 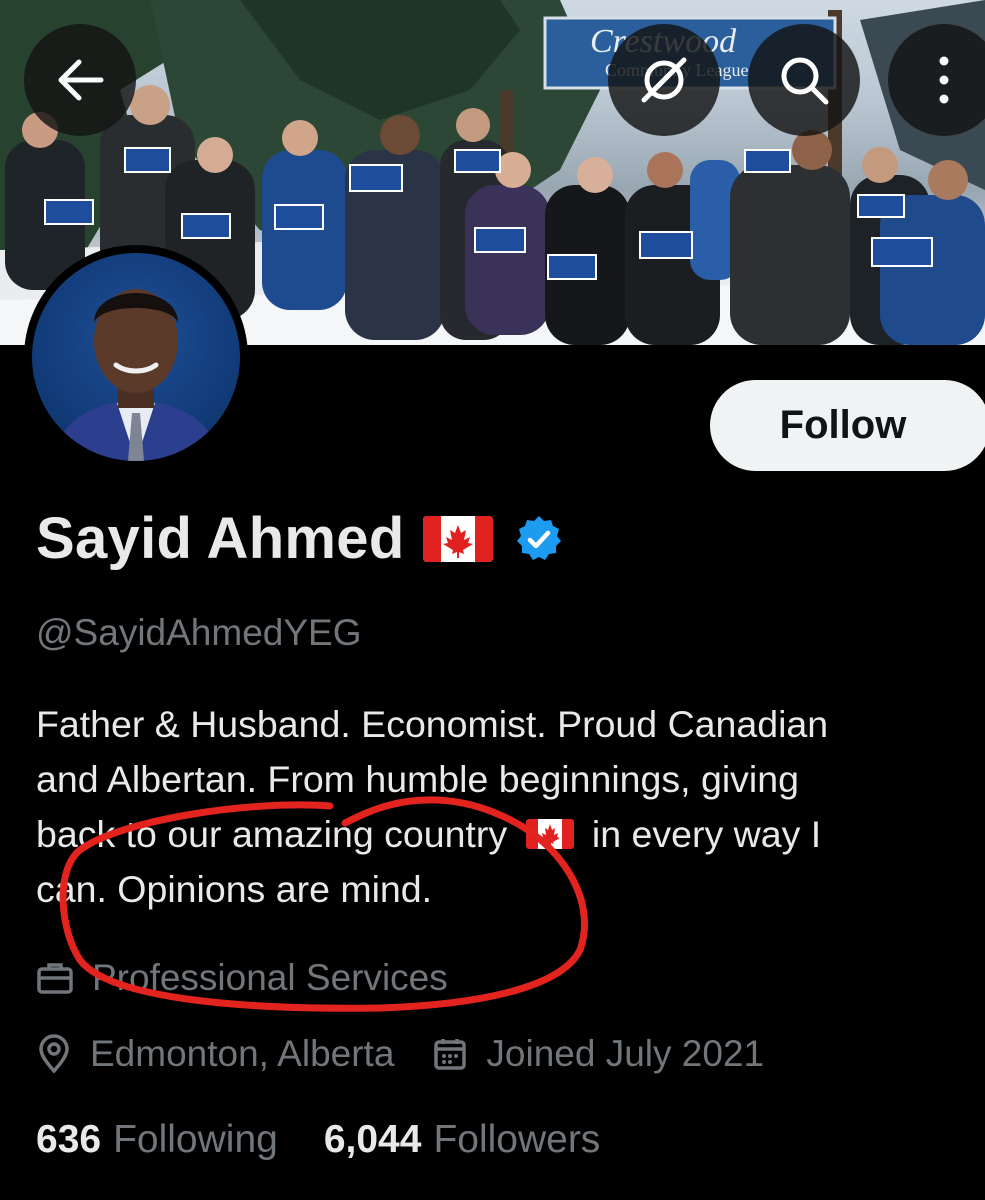 I want to click on search-icon, so click(x=805, y=81).